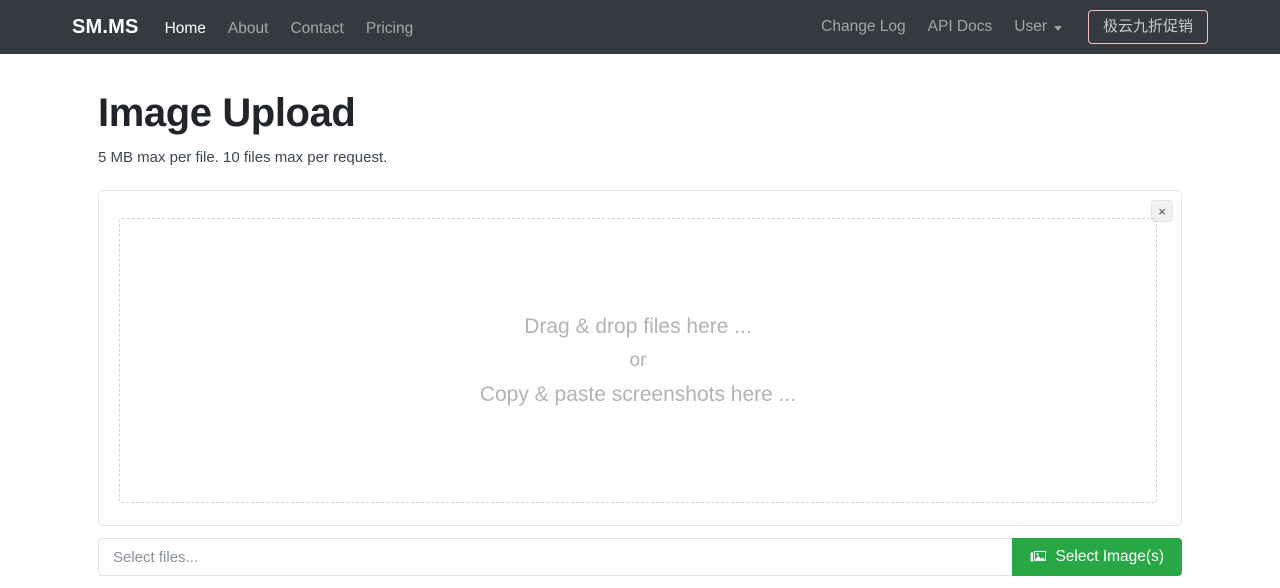  Describe the element at coordinates (1039, 557) in the screenshot. I see `images-icon` at that location.